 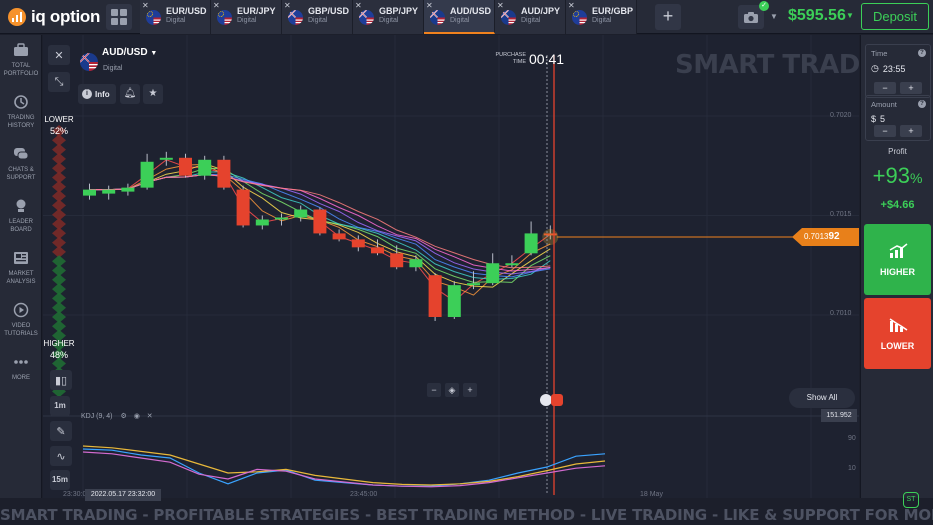 I want to click on more-dots-icon, so click(x=21, y=362).